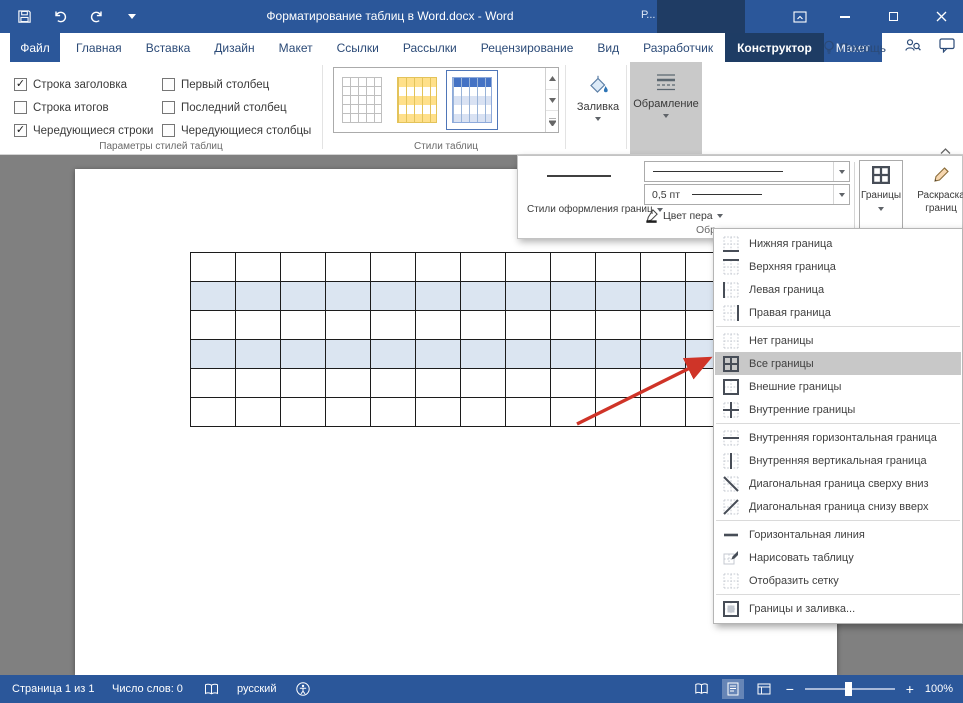 This screenshot has height=703, width=963. I want to click on zoom-slider, so click(849, 689).